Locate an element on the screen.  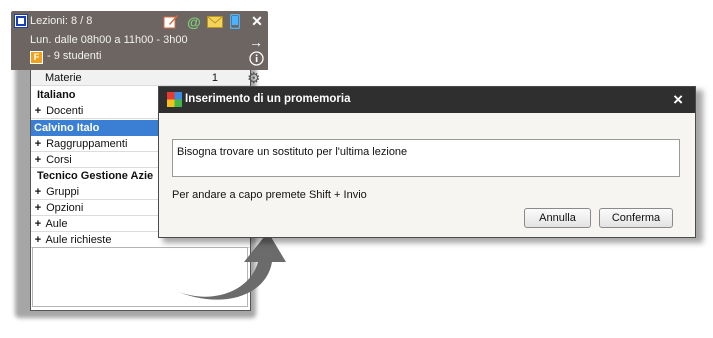
cancel-button: Annulla is located at coordinates (557, 218).